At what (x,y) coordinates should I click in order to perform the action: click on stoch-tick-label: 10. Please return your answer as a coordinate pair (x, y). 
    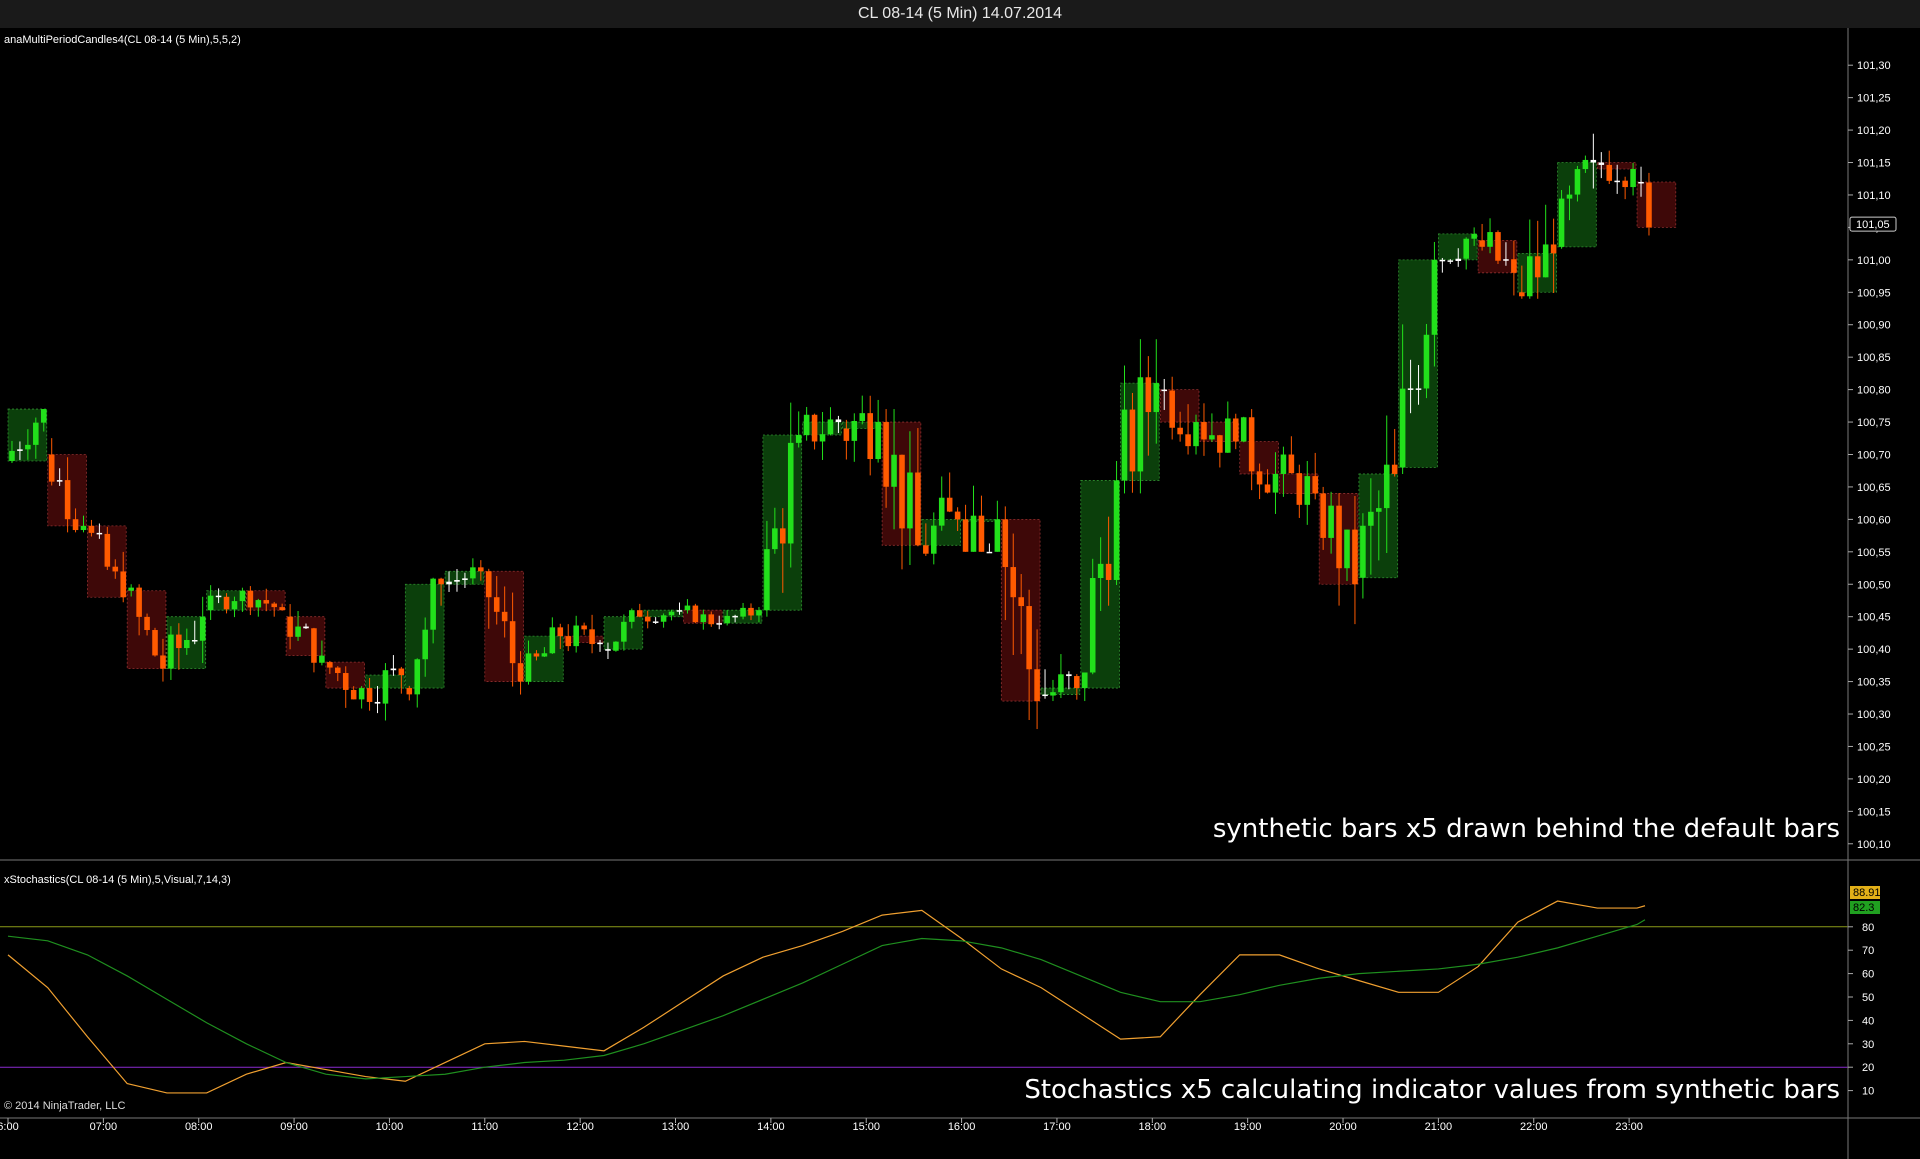
    Looking at the image, I should click on (1868, 1092).